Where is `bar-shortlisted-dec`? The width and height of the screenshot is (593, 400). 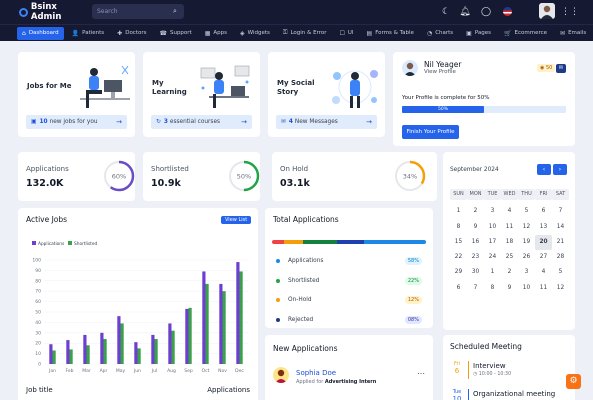
bar-shortlisted-dec is located at coordinates (241, 317).